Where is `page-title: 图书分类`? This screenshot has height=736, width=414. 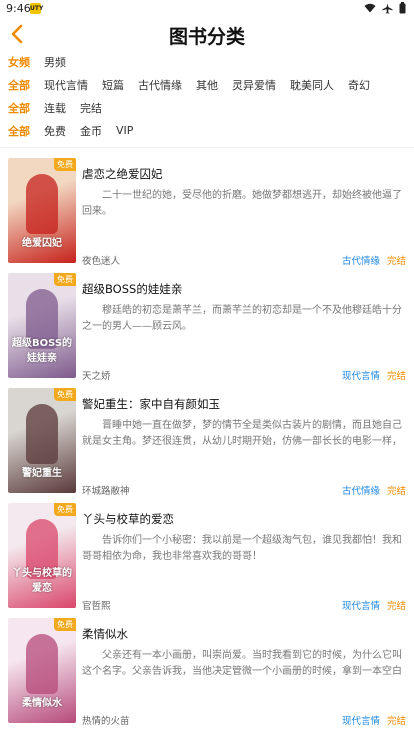
page-title: 图书分类 is located at coordinates (206, 37).